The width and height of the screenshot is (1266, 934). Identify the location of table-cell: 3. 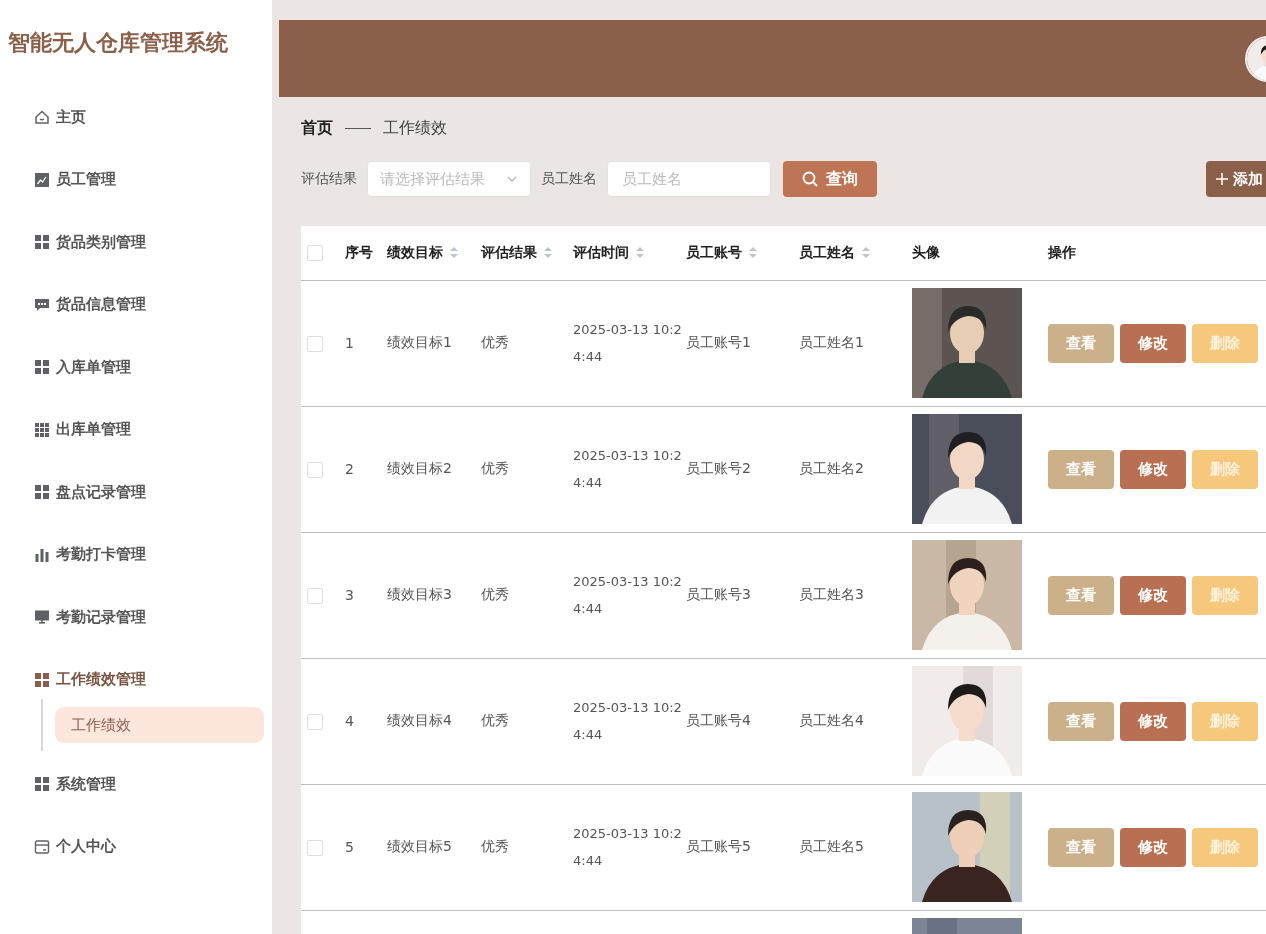
(349, 595).